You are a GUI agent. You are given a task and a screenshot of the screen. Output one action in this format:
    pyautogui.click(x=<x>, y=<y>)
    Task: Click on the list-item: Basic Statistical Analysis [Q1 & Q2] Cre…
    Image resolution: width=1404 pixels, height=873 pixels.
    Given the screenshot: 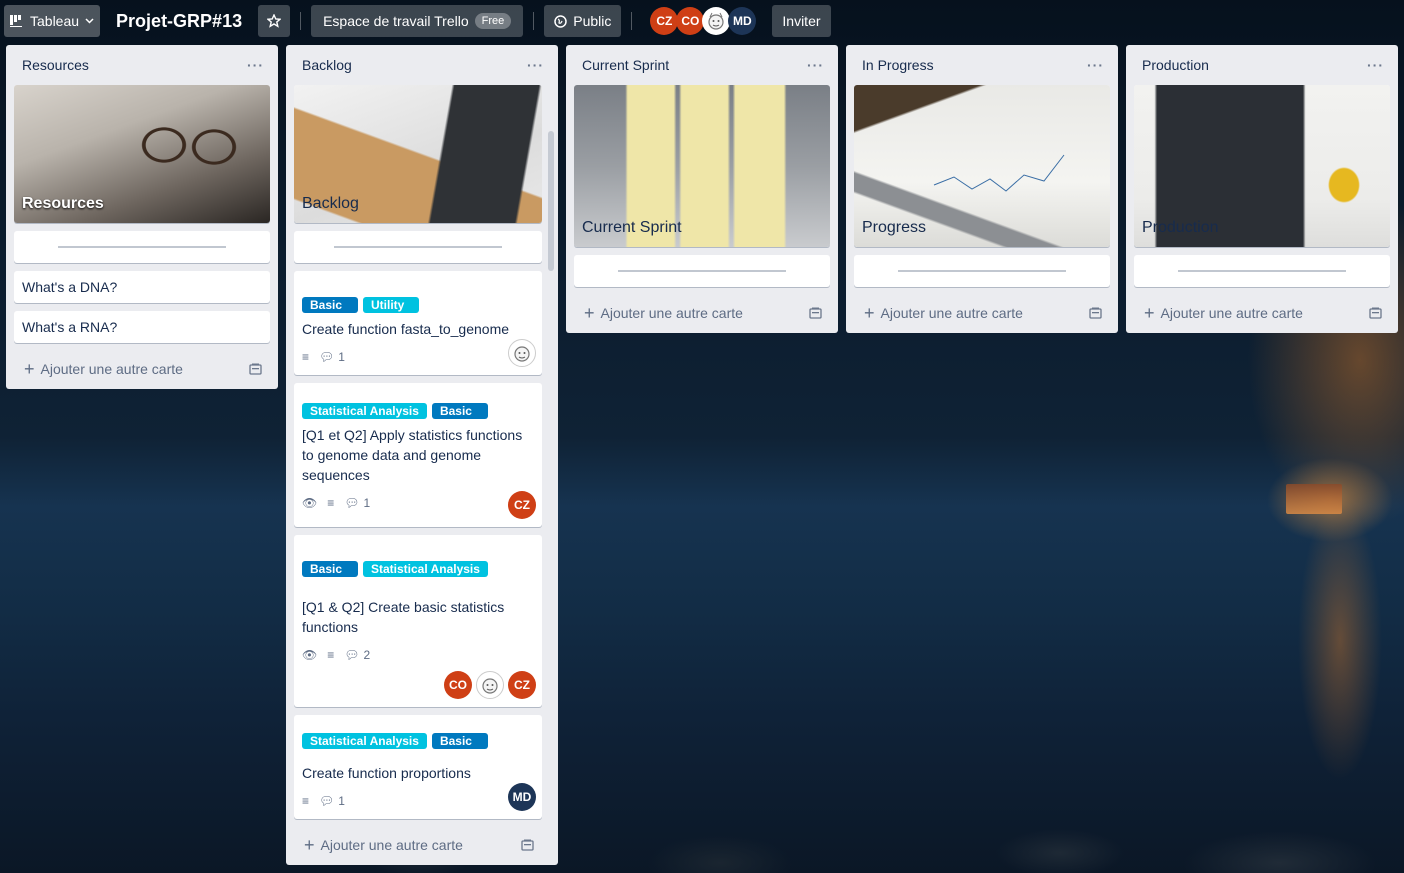 What is the action you would take?
    pyautogui.click(x=418, y=621)
    